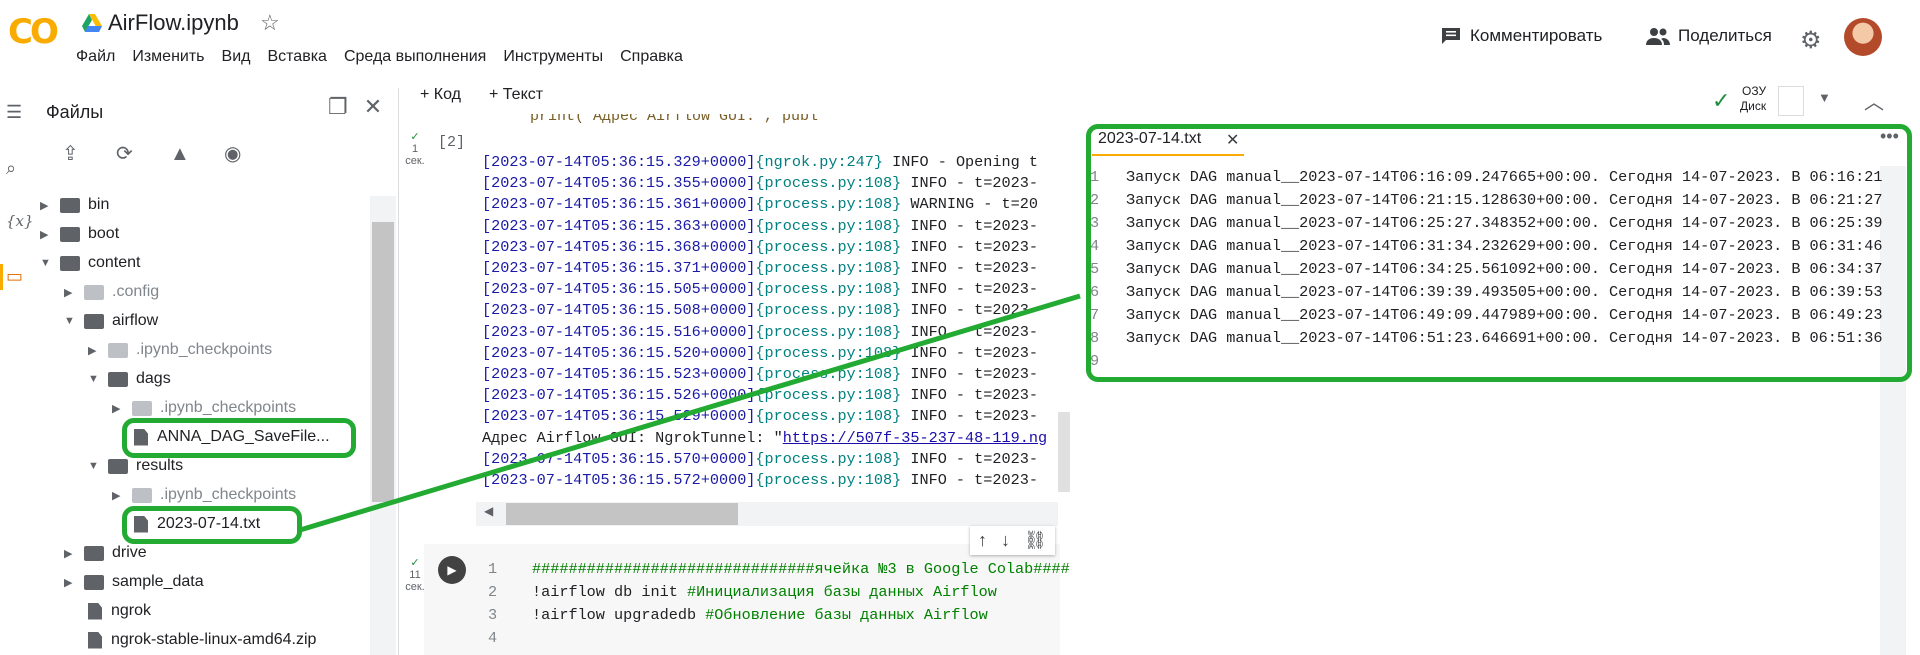 The height and width of the screenshot is (655, 1920). Describe the element at coordinates (383, 362) in the screenshot. I see `tree-scrollbar-thumb` at that location.